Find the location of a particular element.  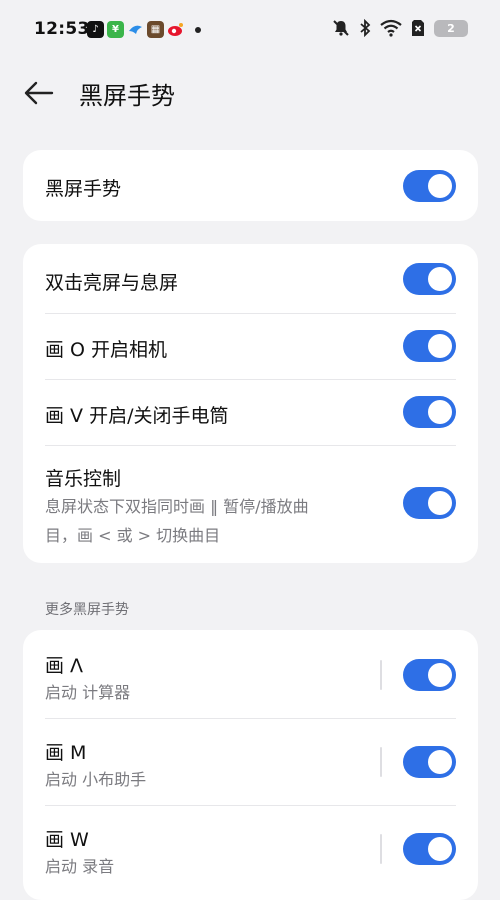

status-time: 12:53 is located at coordinates (62, 29).